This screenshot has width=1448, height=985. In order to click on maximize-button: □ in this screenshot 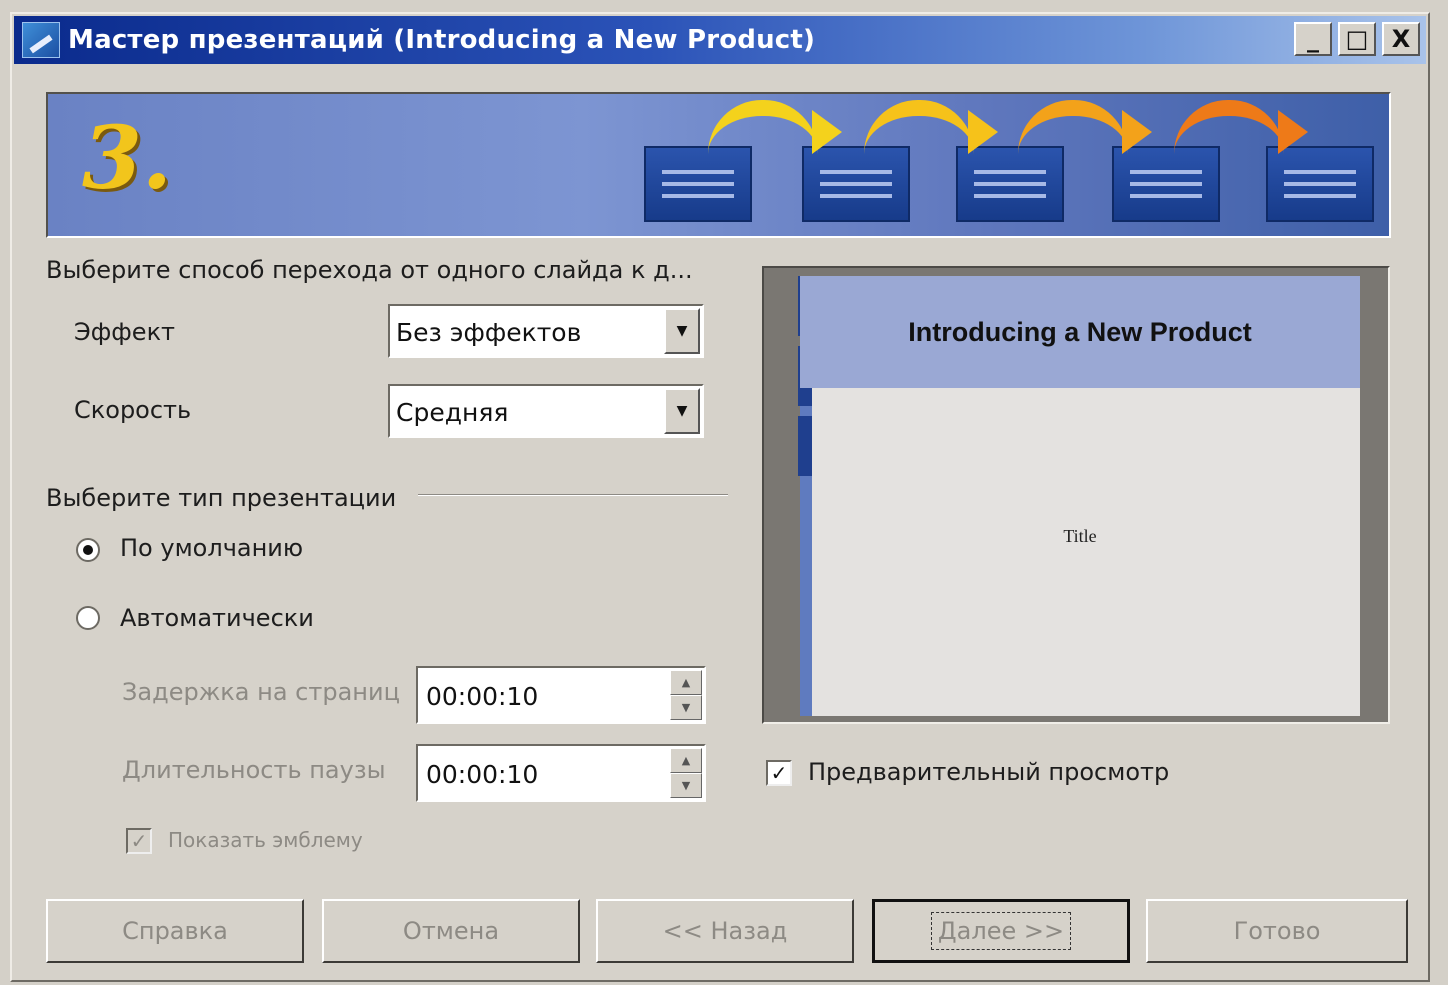, I will do `click(1357, 39)`.